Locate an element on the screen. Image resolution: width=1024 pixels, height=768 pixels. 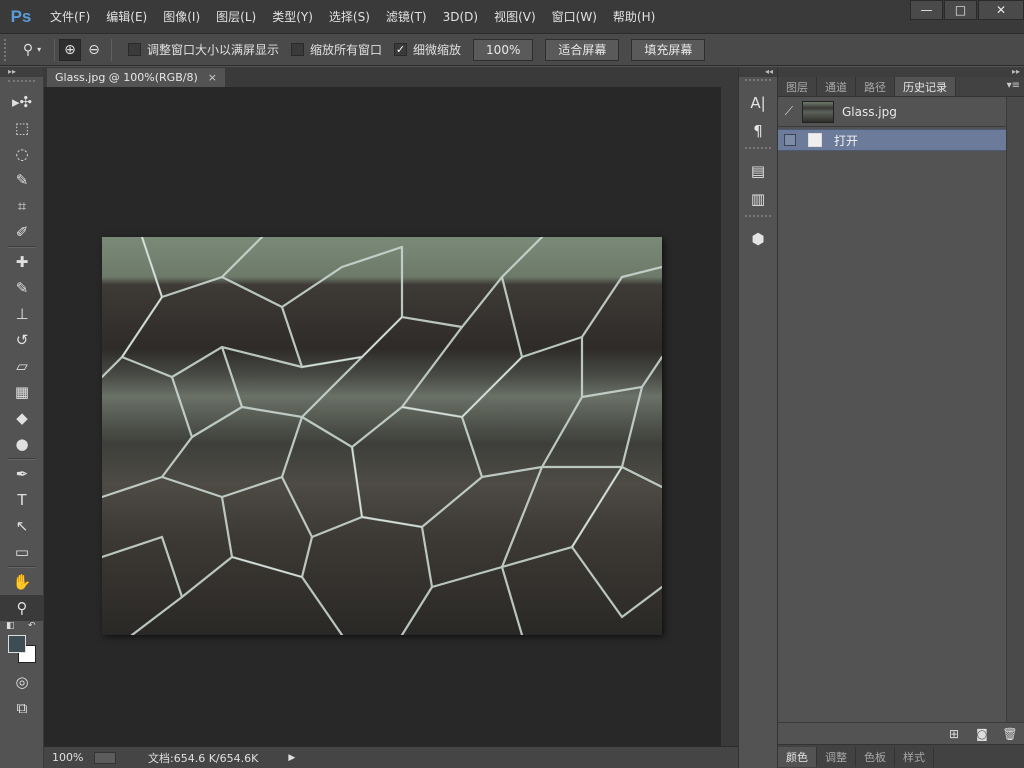
panel-tabs: 图层 通道 路径 历史记录 ▾≡ is located at coordinates (901, 87).